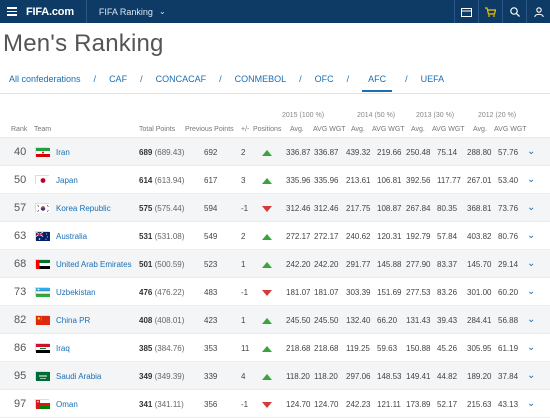 This screenshot has width=550, height=418. What do you see at coordinates (298, 236) in the screenshot?
I see `score-cell: 272.17` at bounding box center [298, 236].